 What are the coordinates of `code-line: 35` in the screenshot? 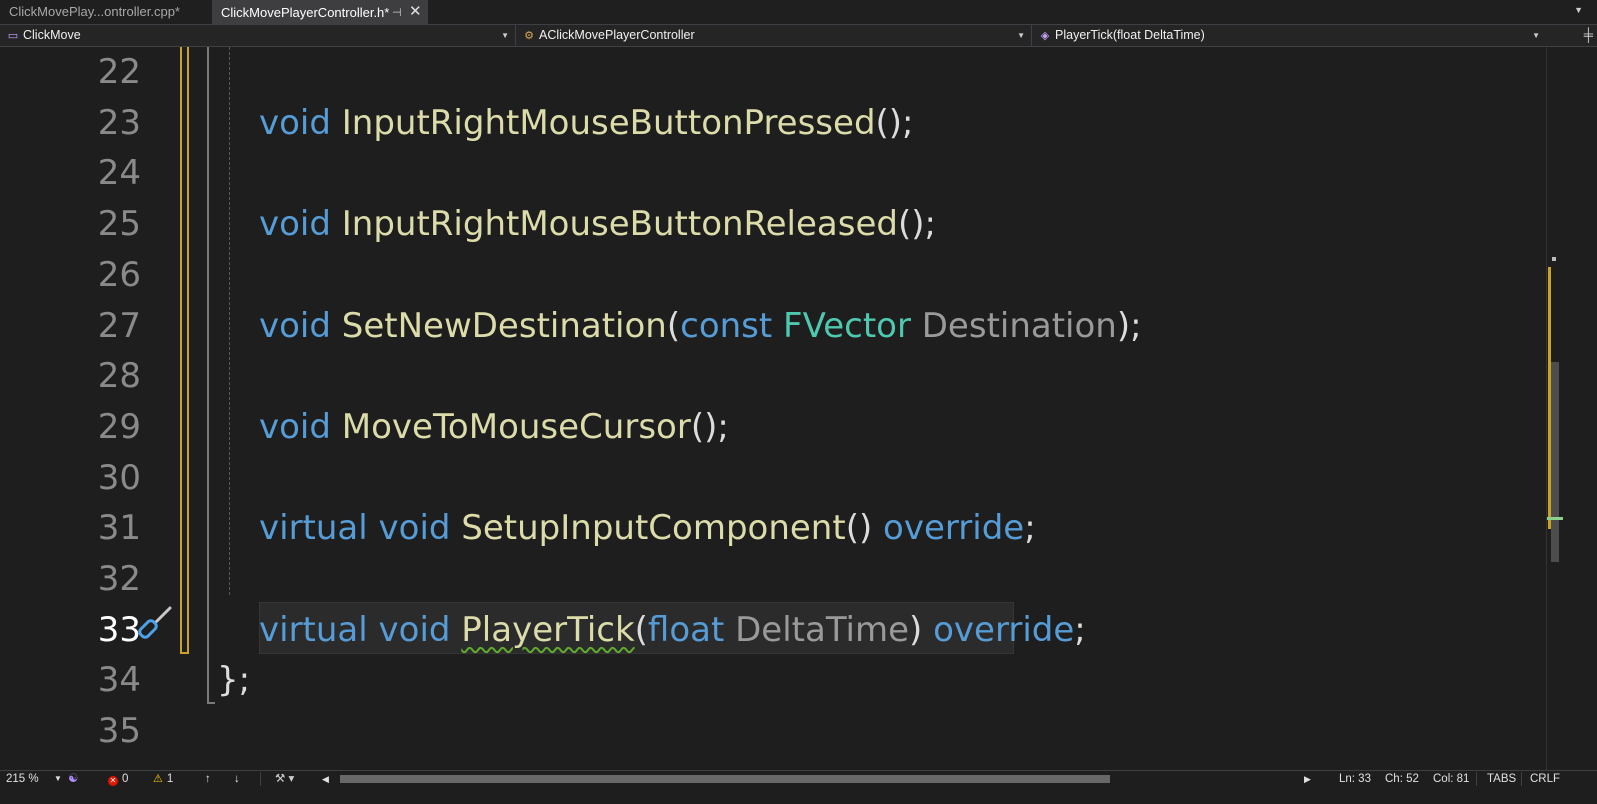 It's located at (788, 731).